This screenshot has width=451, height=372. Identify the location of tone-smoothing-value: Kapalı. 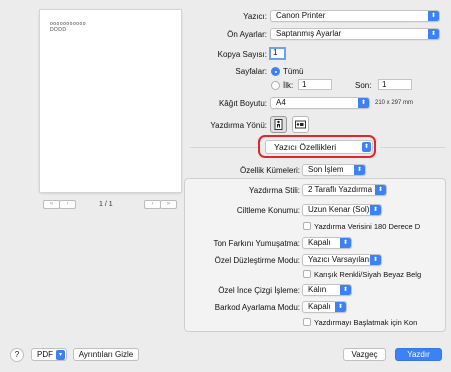
(319, 242).